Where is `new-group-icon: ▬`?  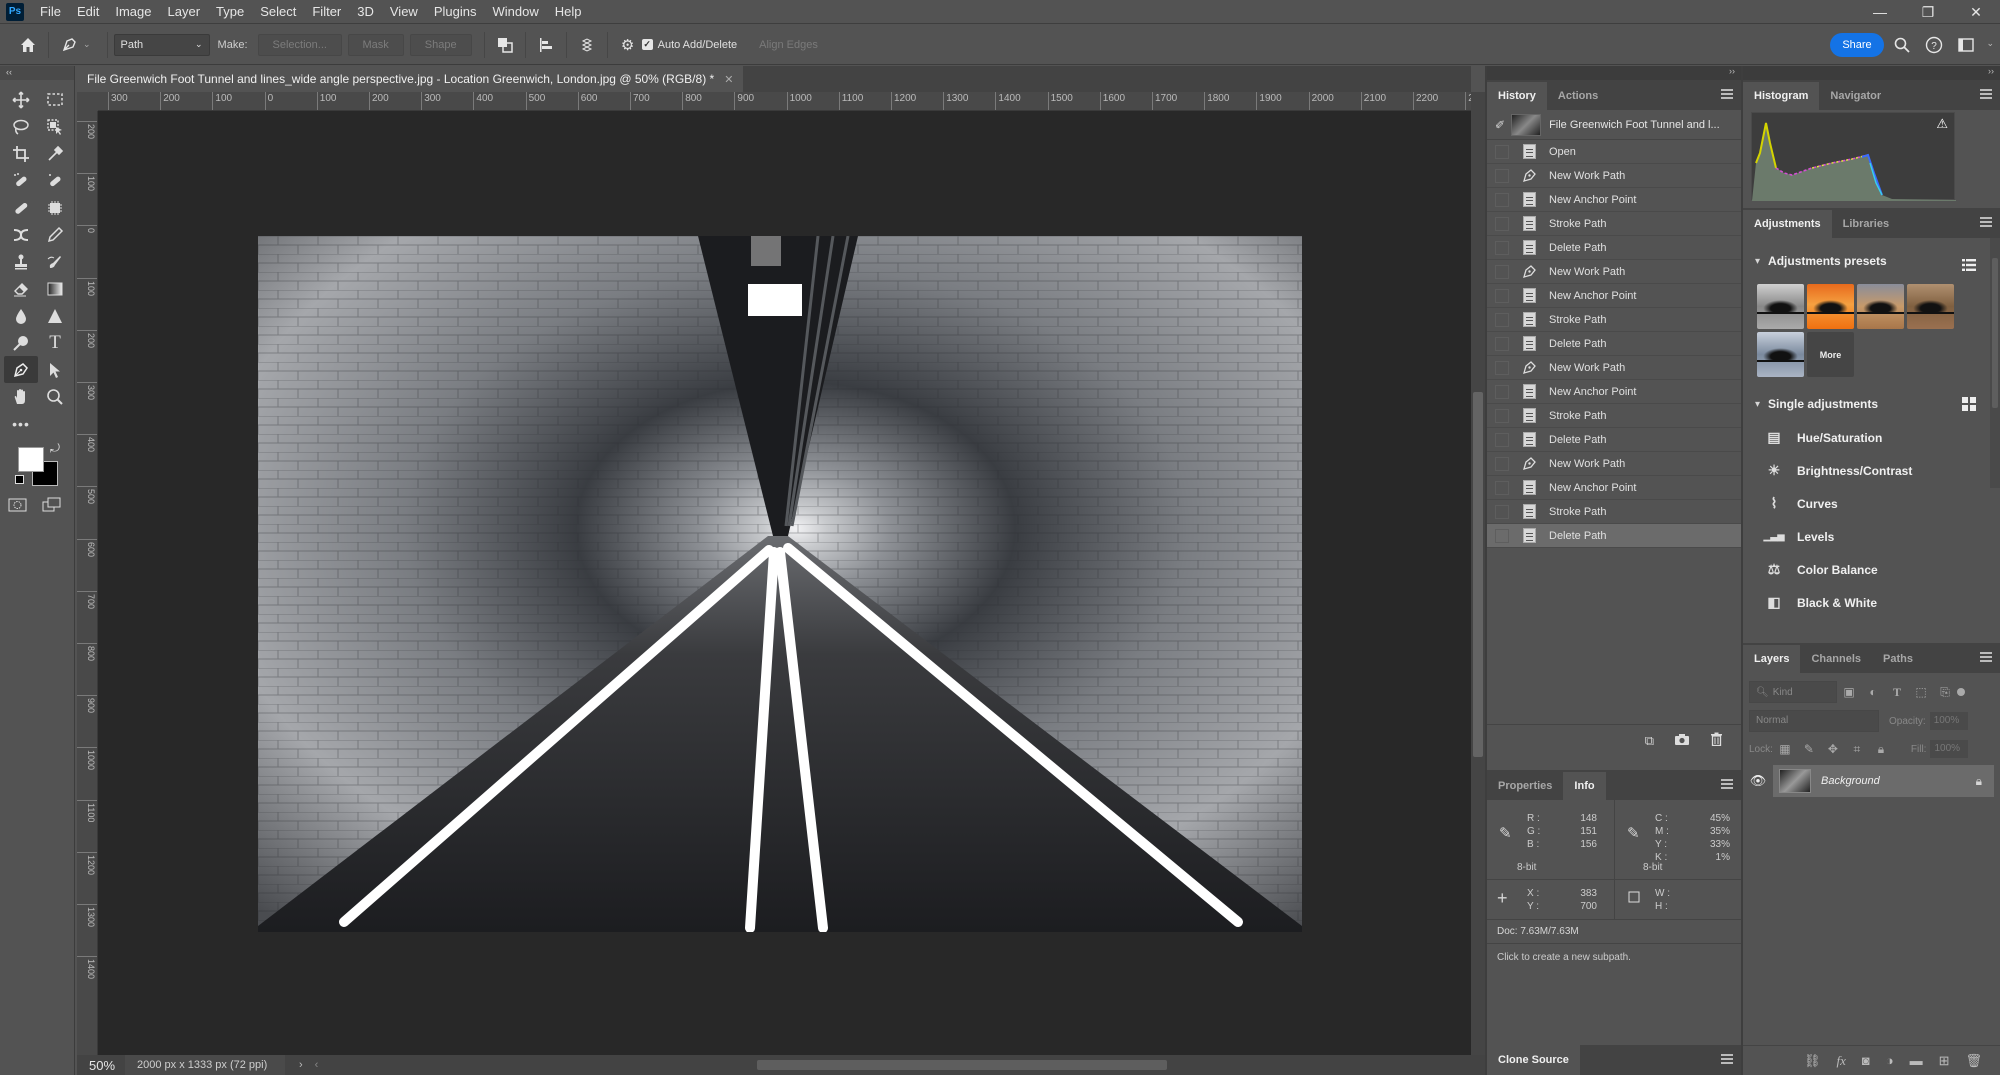 new-group-icon: ▬ is located at coordinates (1916, 1060).